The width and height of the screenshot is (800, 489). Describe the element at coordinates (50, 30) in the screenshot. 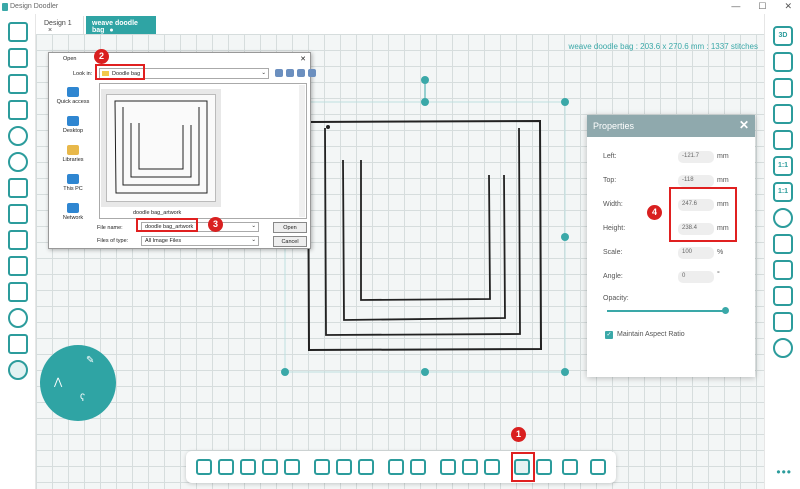

I see `tab-close-icon: ×` at that location.